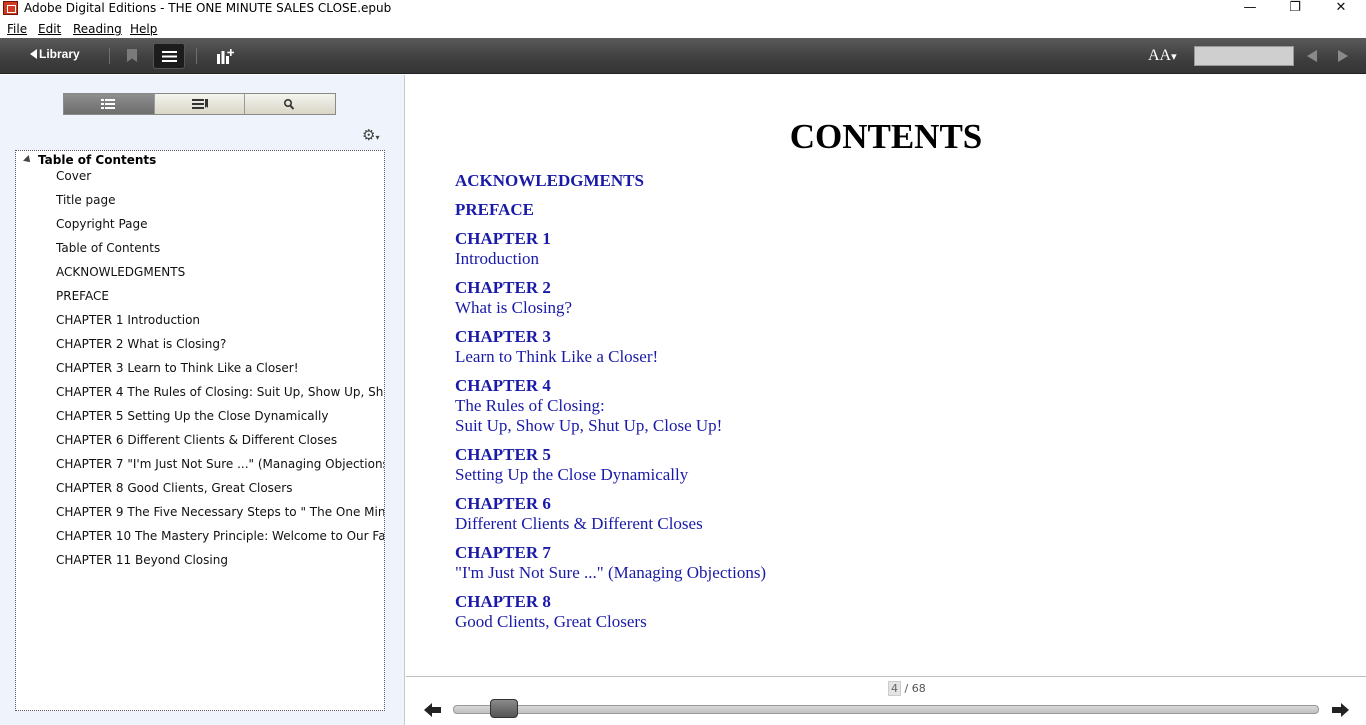 The height and width of the screenshot is (725, 1366). Describe the element at coordinates (915, 688) in the screenshot. I see `total-pages: / 68` at that location.